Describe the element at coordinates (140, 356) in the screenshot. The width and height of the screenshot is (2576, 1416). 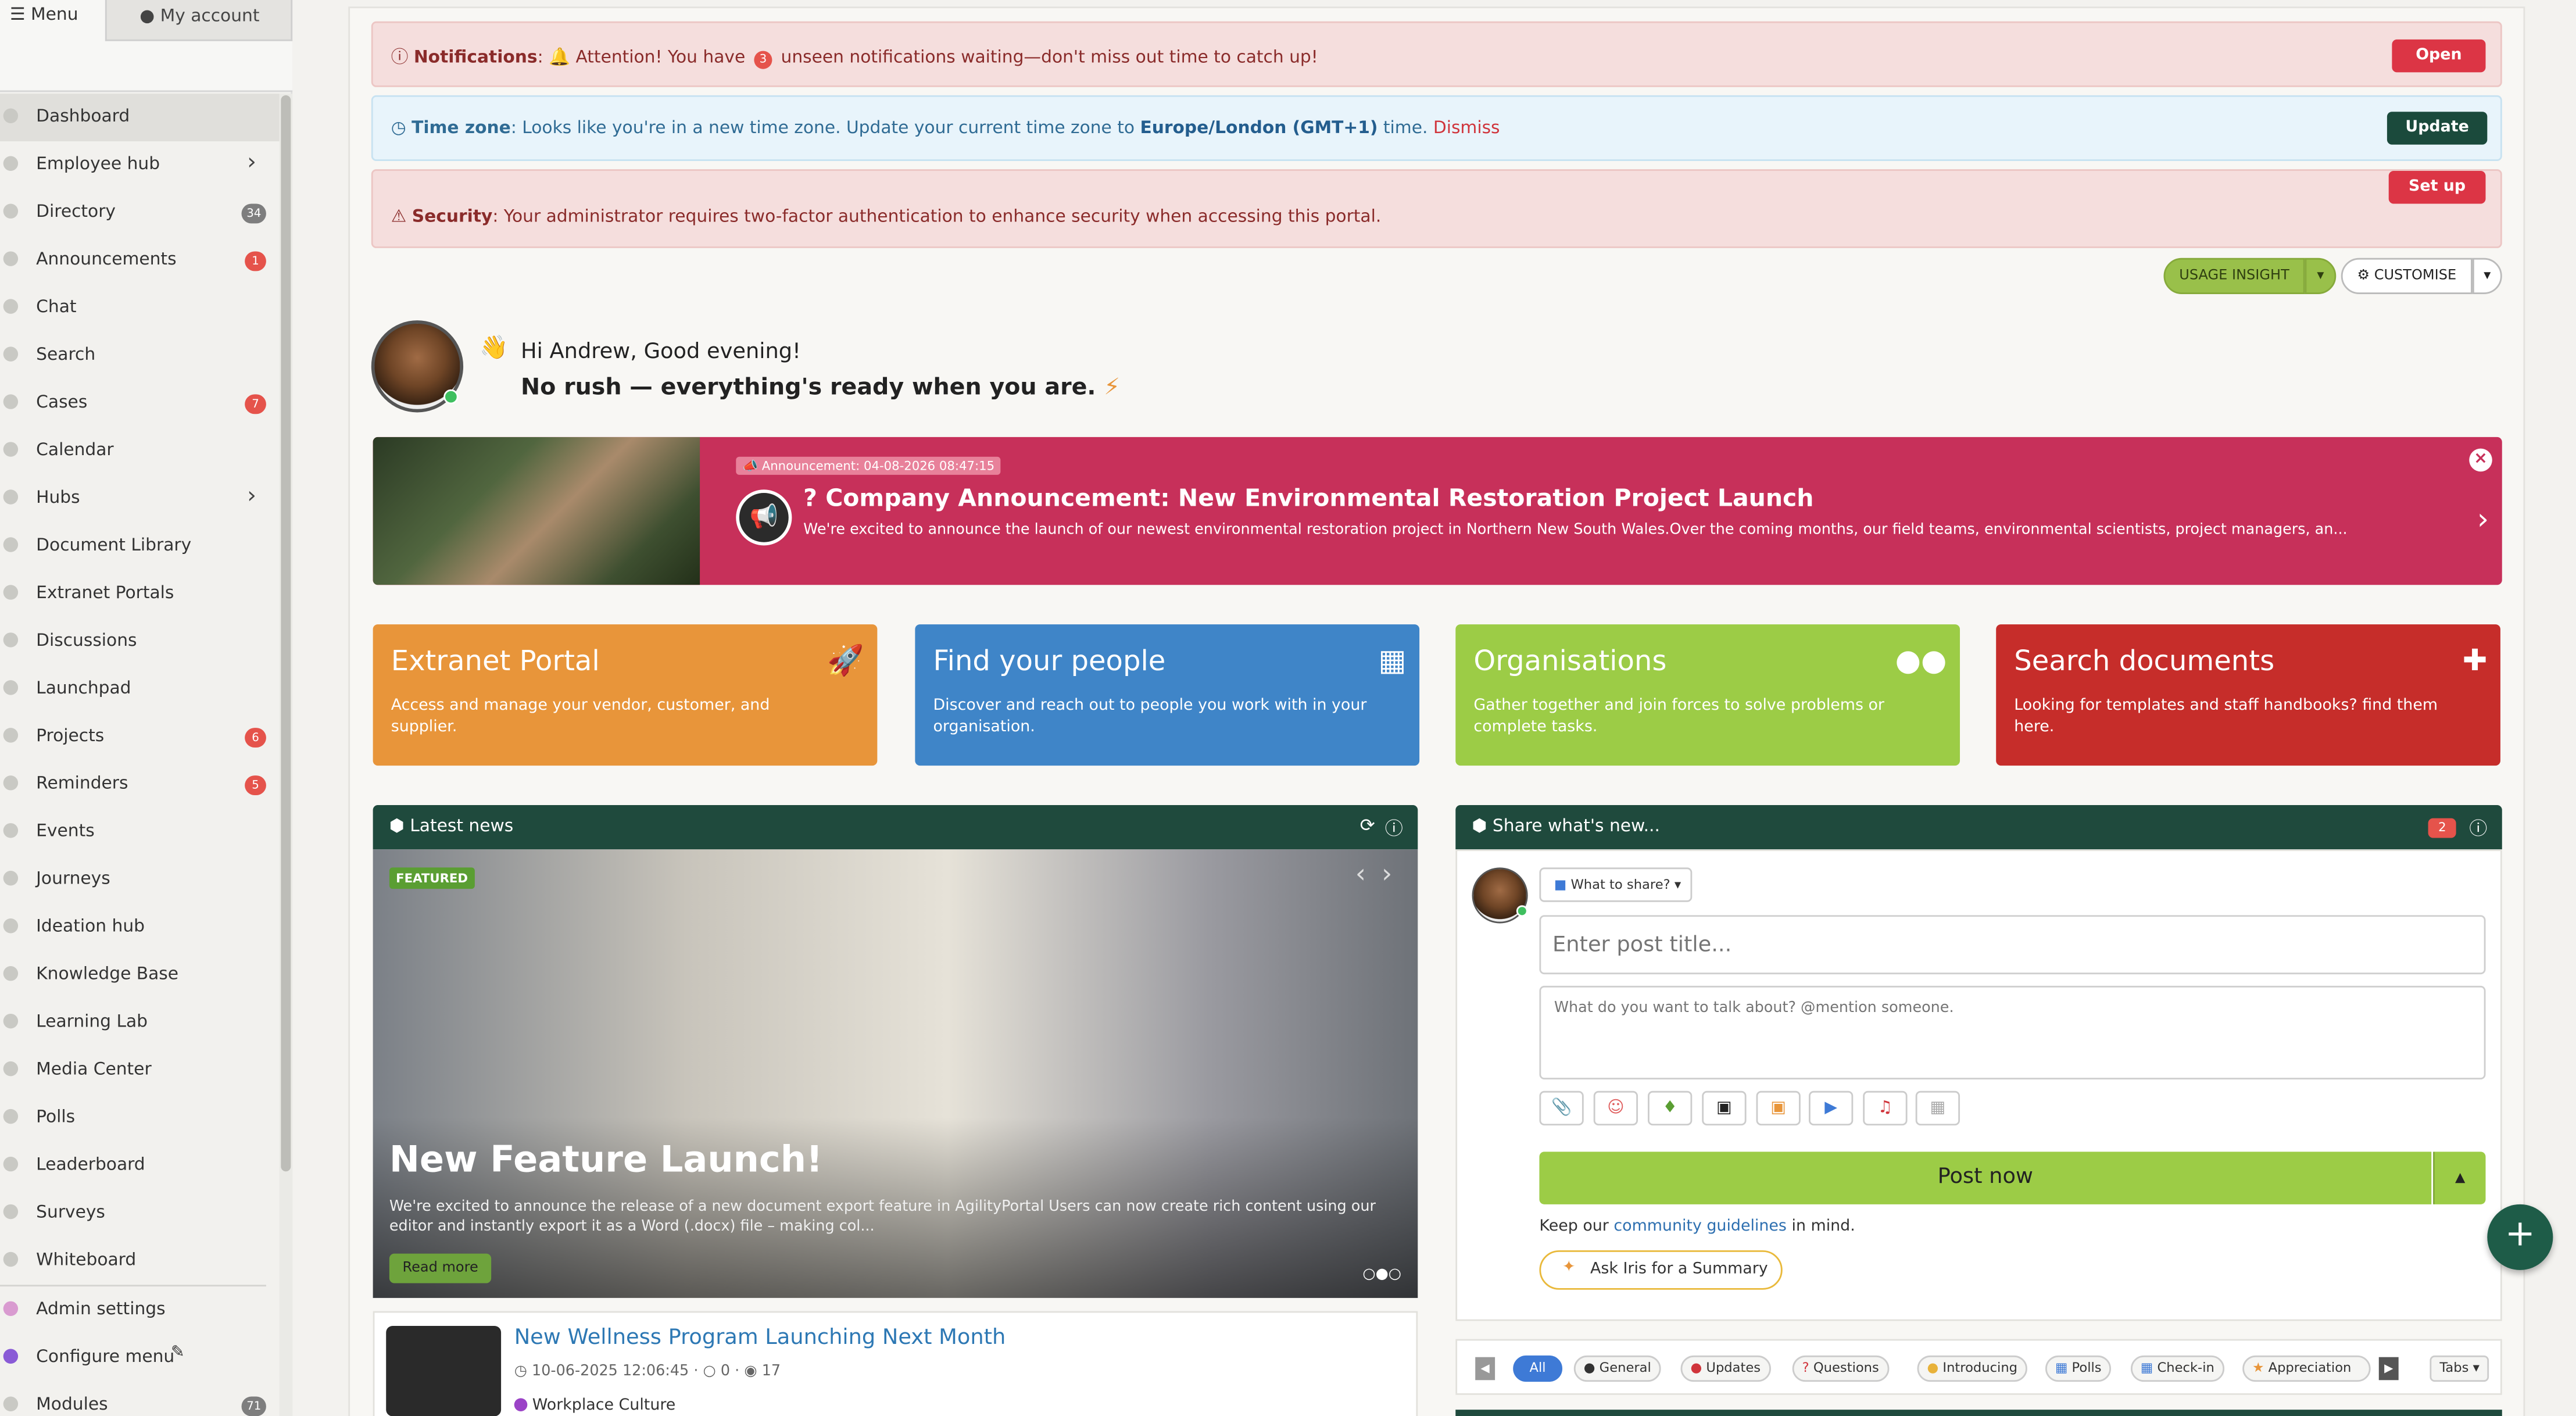
I see `sidebar-item-search: Search` at that location.